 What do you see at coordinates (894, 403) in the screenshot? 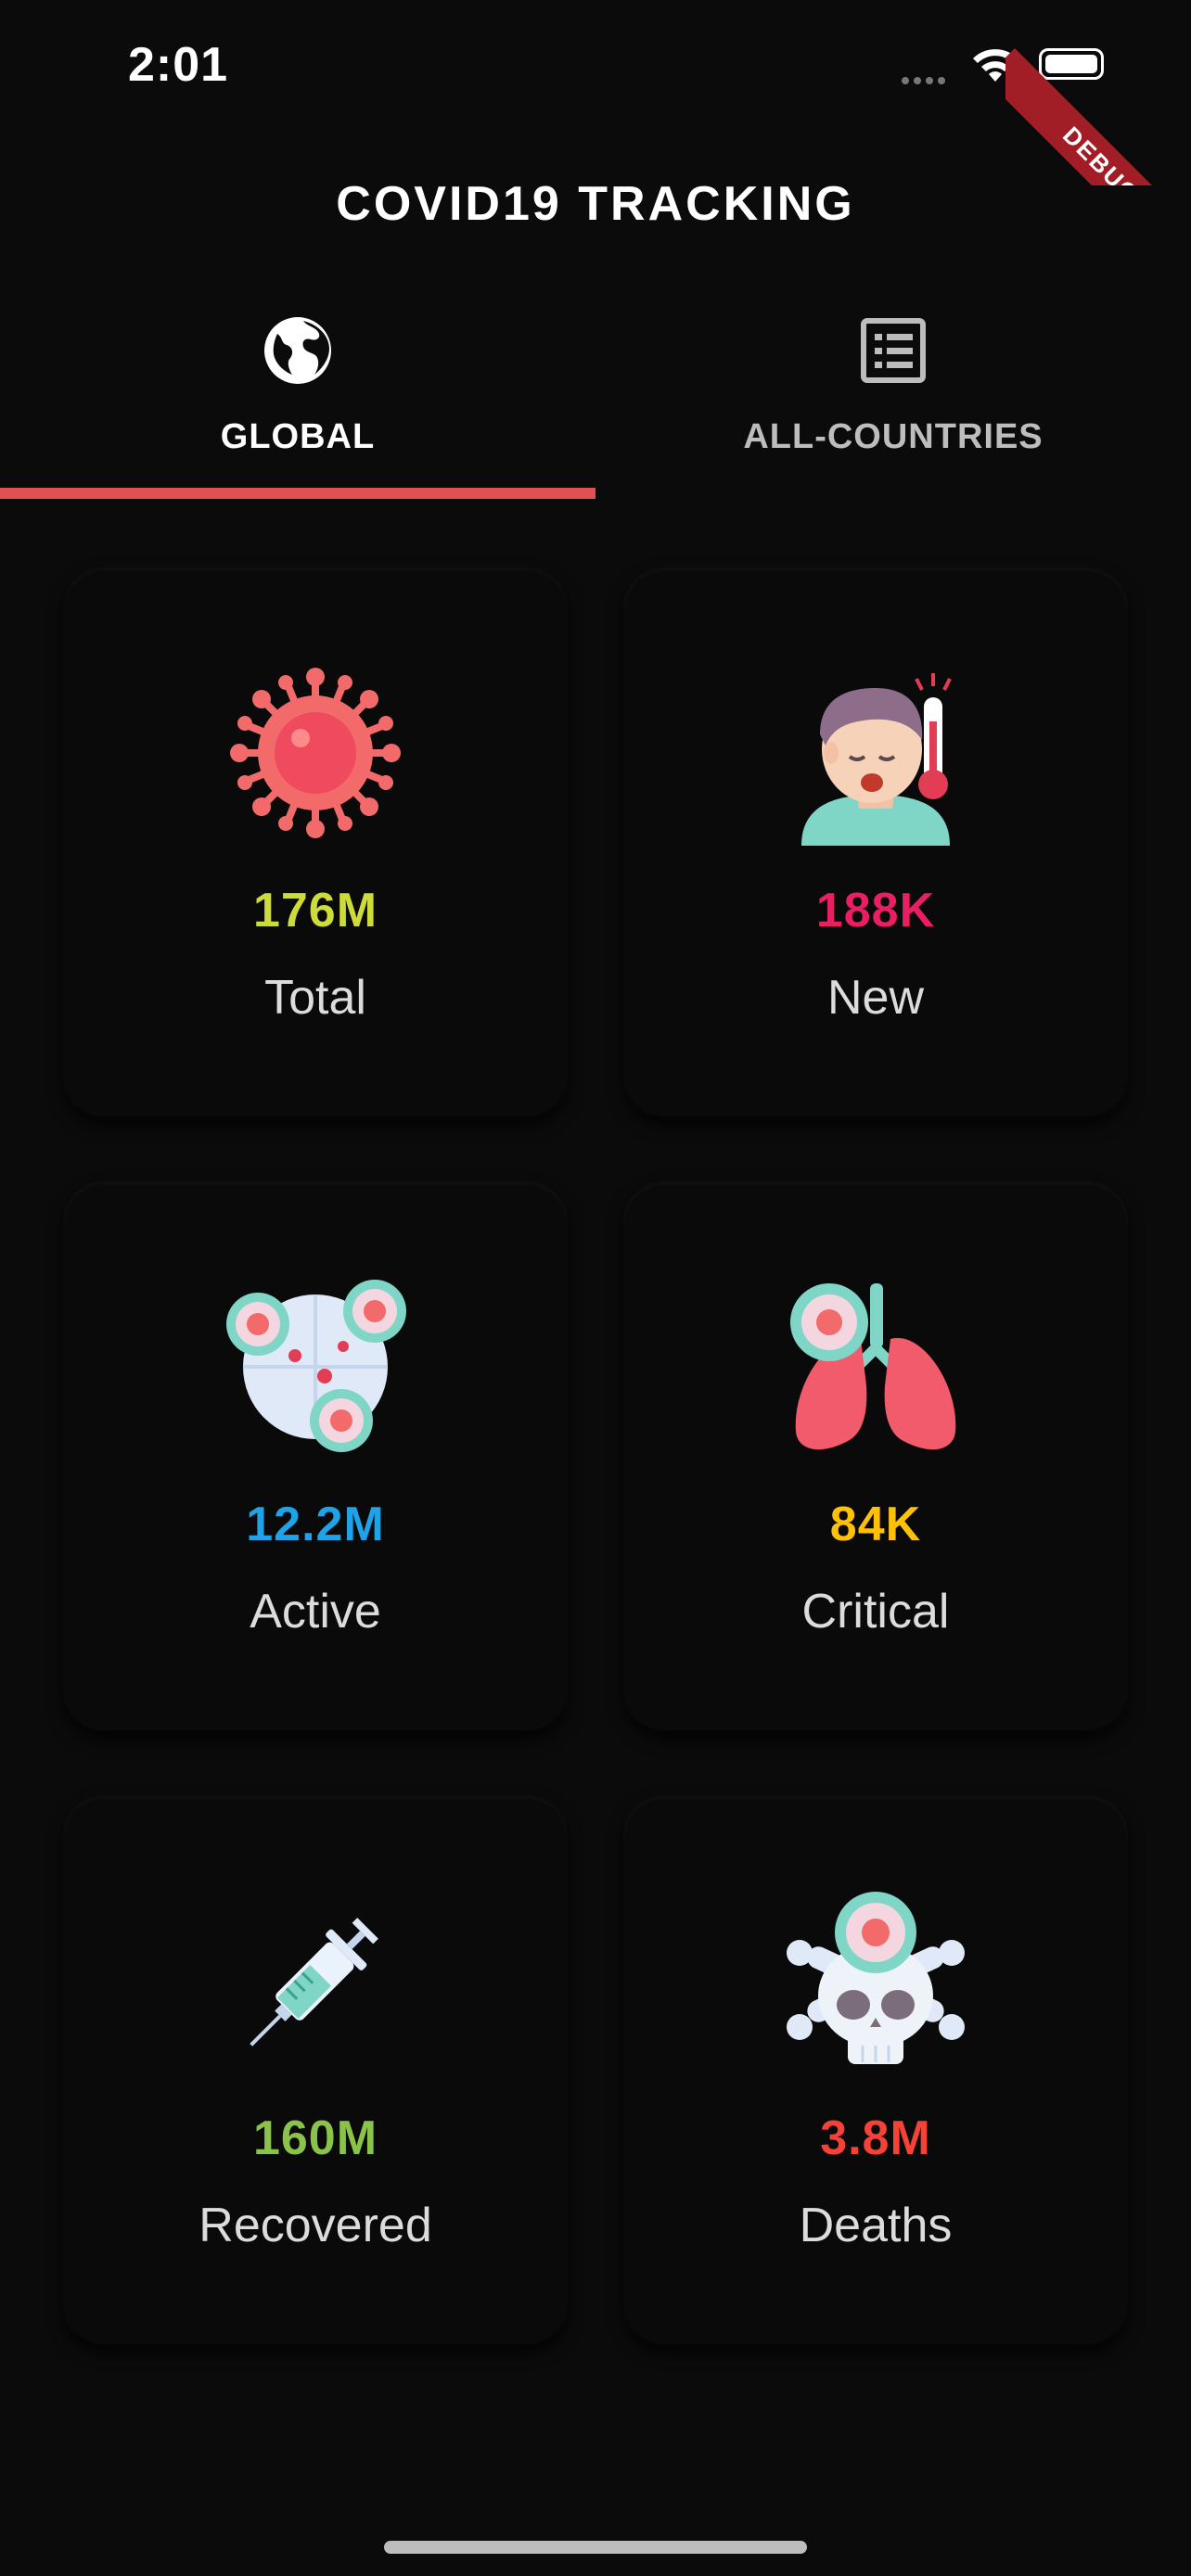
I see `tab-all-countries: ALL-COUNTRIES` at bounding box center [894, 403].